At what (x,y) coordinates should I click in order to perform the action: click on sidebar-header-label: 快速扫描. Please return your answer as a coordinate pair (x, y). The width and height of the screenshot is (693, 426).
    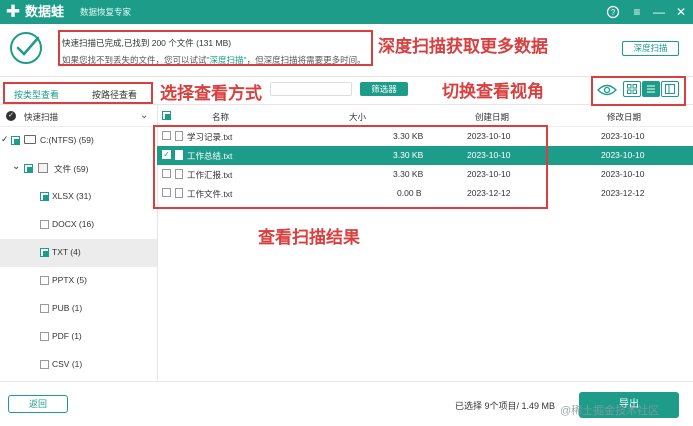
    Looking at the image, I should click on (41, 117).